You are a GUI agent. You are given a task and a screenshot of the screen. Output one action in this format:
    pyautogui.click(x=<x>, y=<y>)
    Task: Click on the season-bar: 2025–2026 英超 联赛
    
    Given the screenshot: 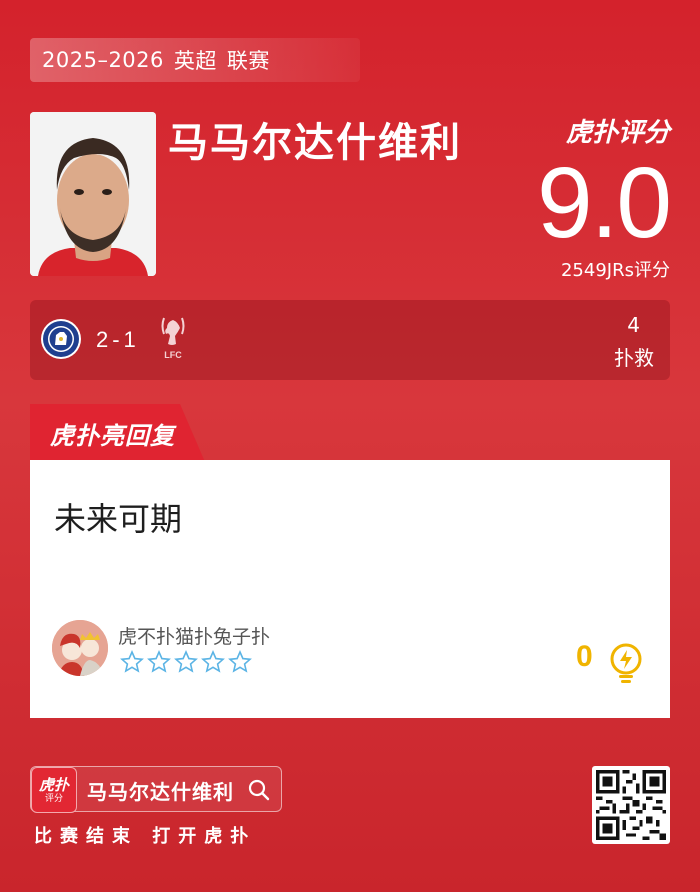 What is the action you would take?
    pyautogui.click(x=195, y=60)
    